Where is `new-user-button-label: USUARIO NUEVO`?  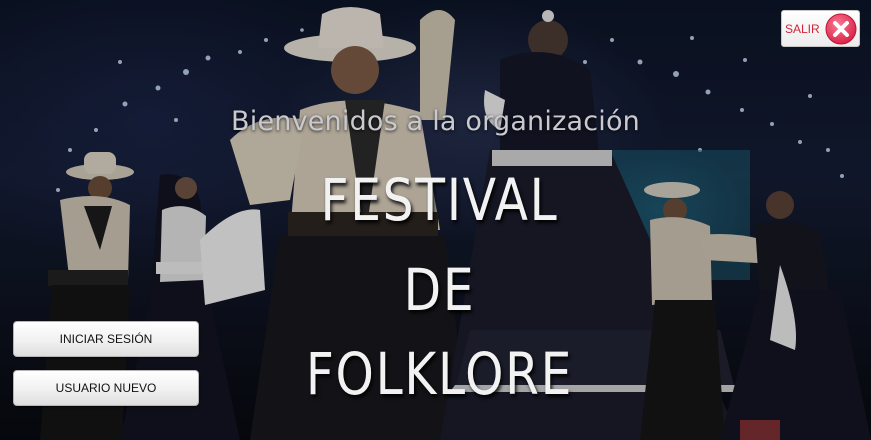 new-user-button-label: USUARIO NUEVO is located at coordinates (106, 388).